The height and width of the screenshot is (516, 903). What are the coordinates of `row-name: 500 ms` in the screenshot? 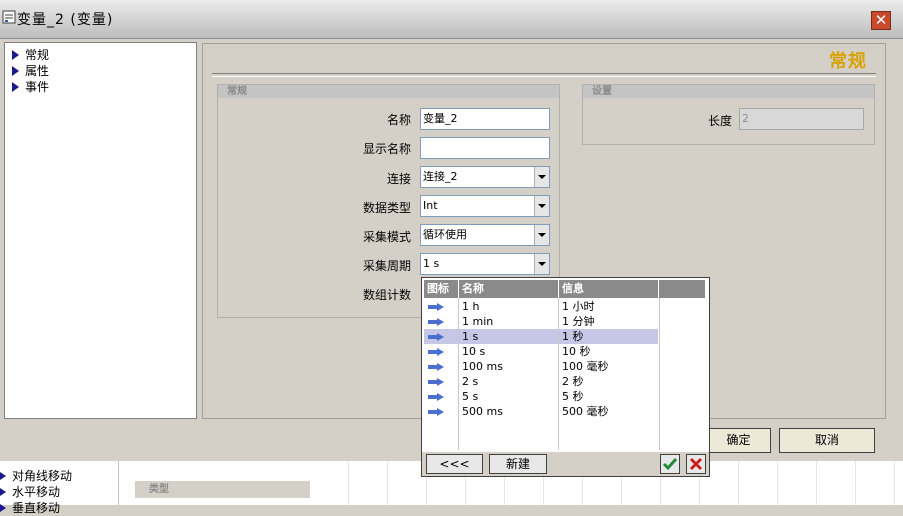 It's located at (482, 411).